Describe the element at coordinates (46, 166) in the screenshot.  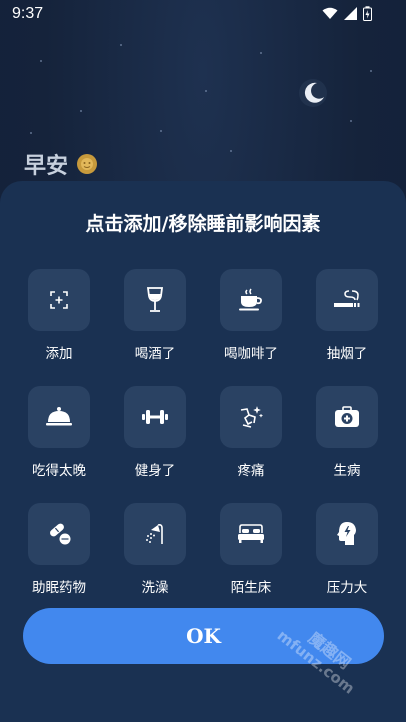
I see `greeting-text: 早安` at that location.